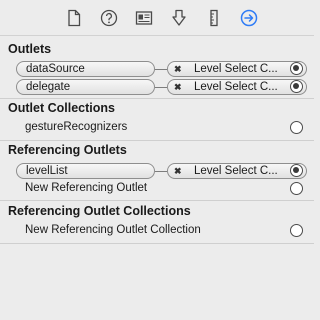  What do you see at coordinates (30, 49) in the screenshot?
I see `outlets-header: Outlets` at bounding box center [30, 49].